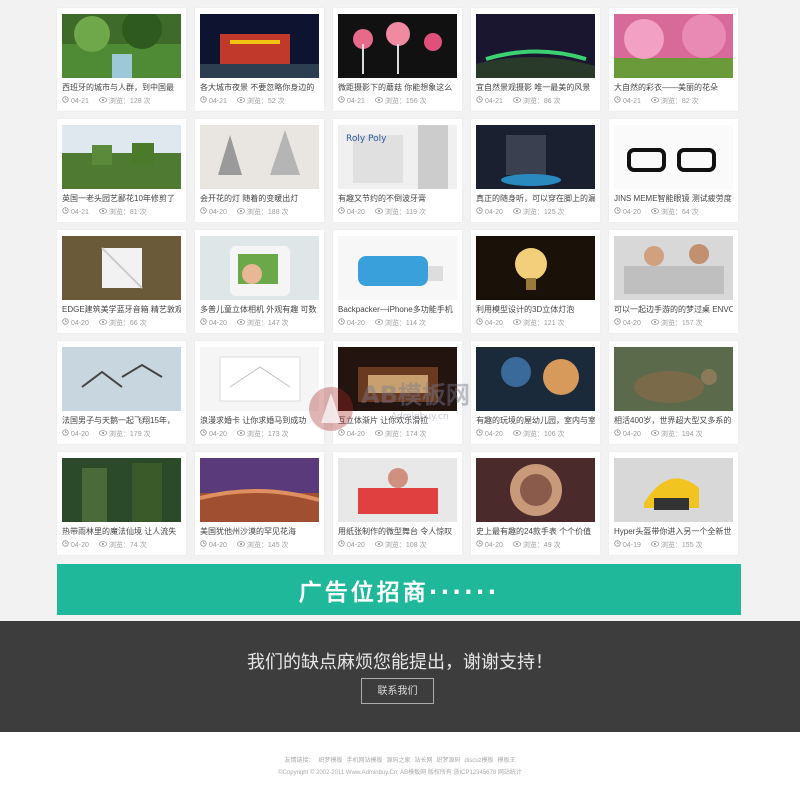 Image resolution: width=800 pixels, height=803 pixels. I want to click on article-card: Roly Poly 有趣又节约的不倒波牙膏 04-20 浏览：119 次, so click(397, 170).